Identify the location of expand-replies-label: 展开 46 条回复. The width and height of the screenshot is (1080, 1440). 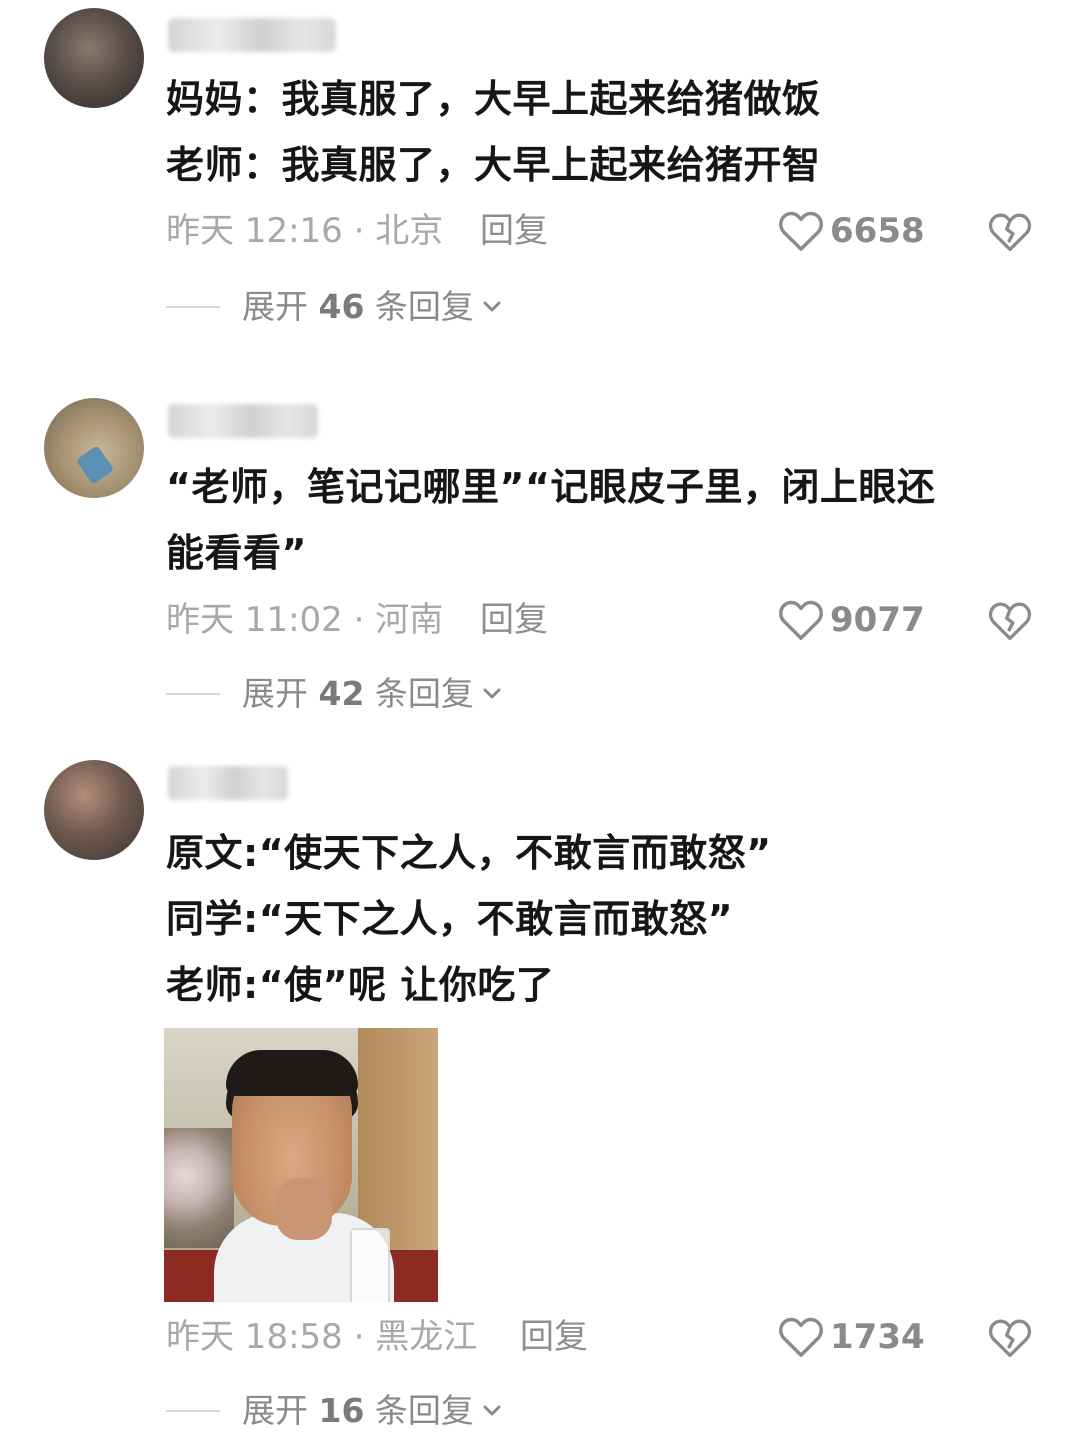
(358, 306).